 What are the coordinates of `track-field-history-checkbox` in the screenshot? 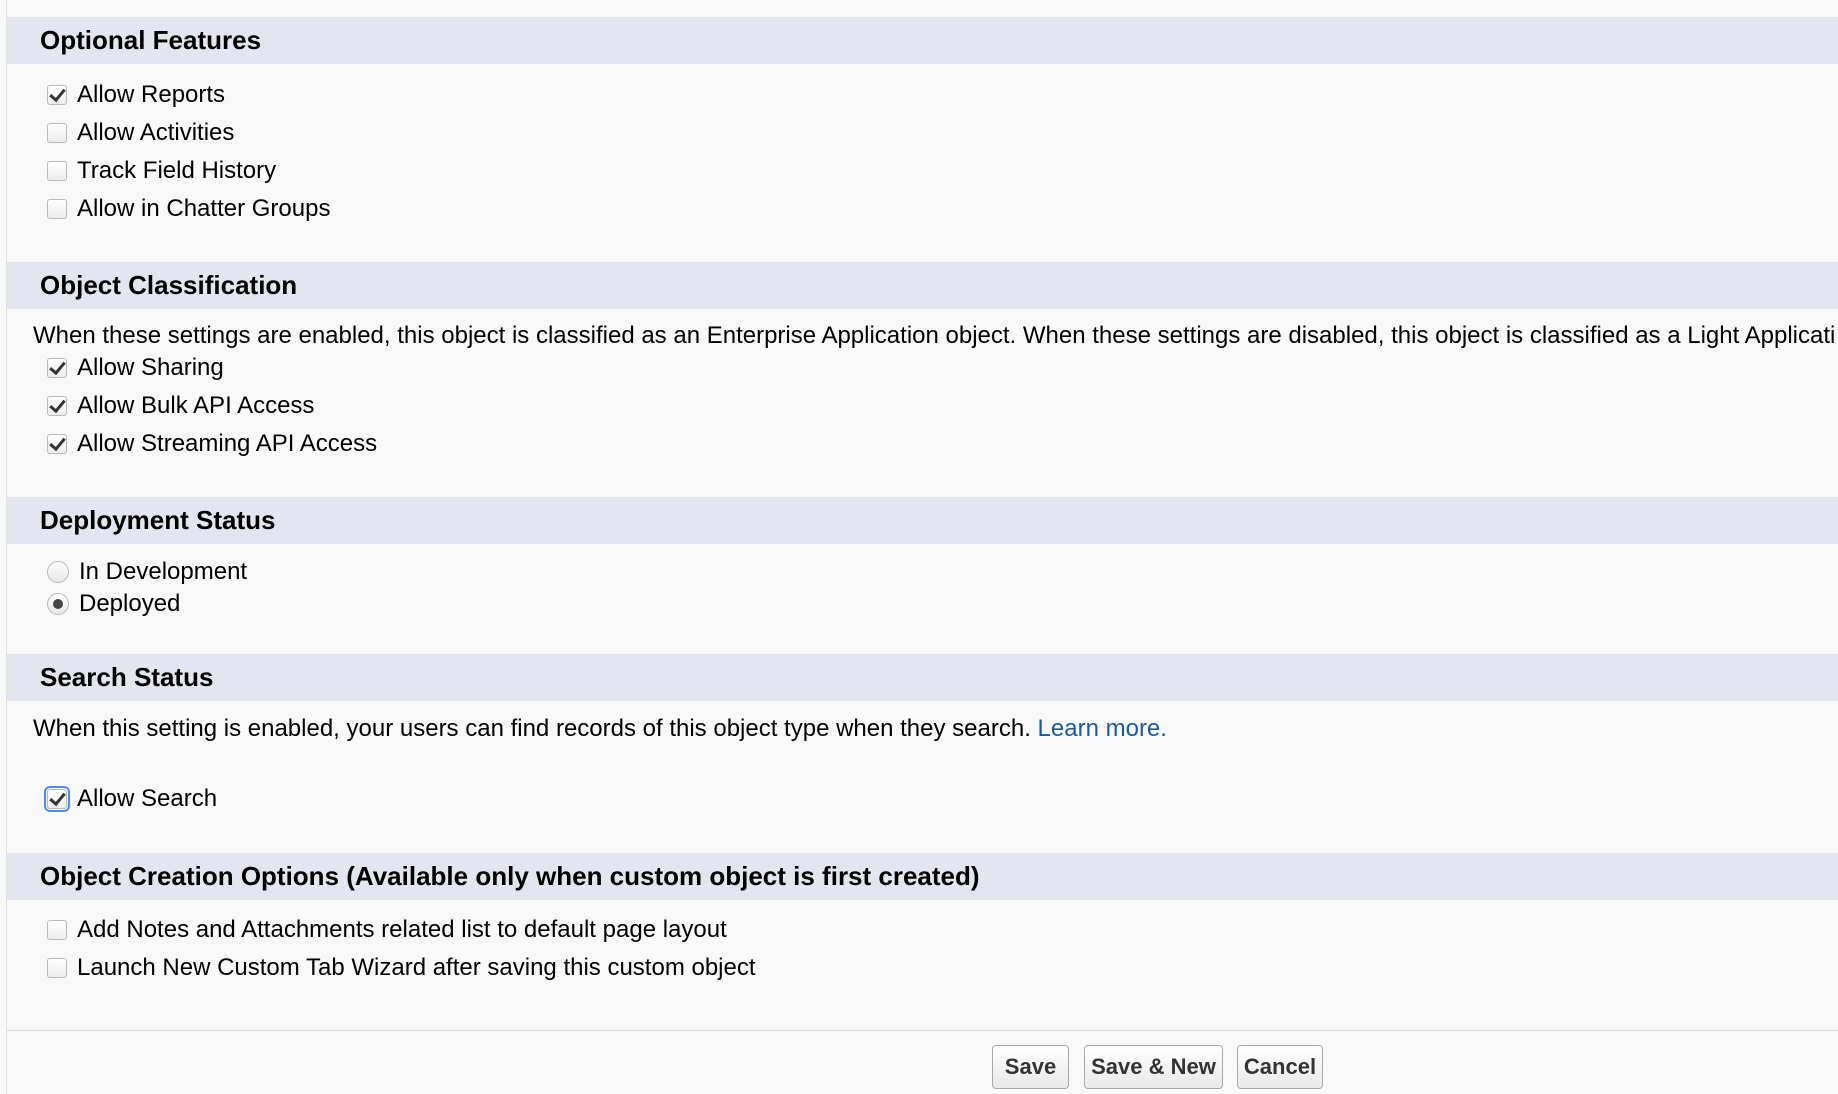 It's located at (57, 171).